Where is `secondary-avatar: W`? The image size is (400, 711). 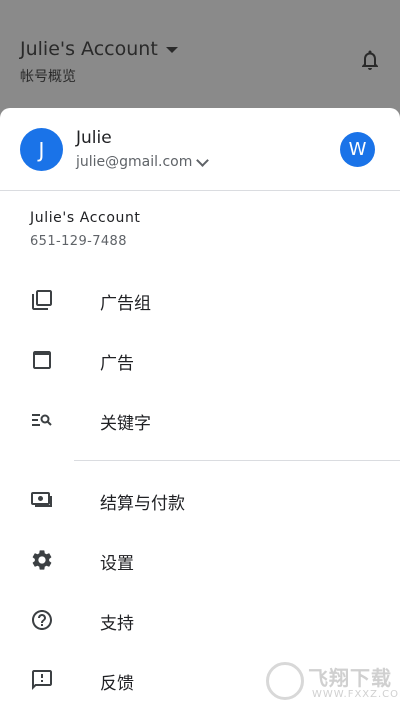
secondary-avatar: W is located at coordinates (357, 149).